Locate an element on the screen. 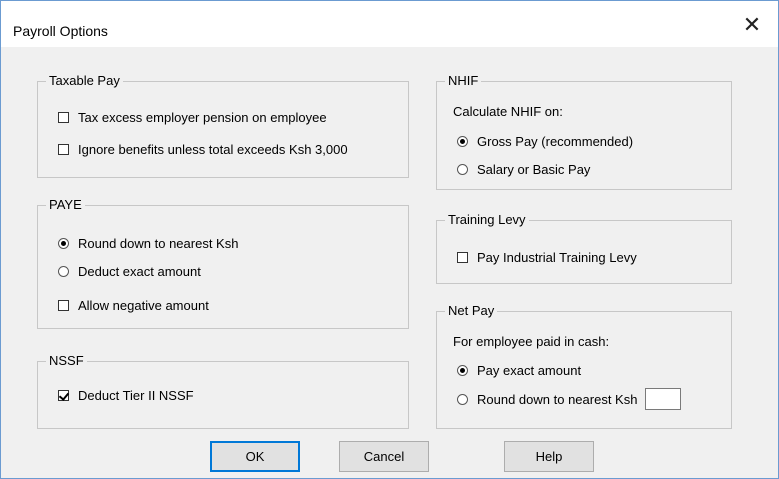  title-bar: Payroll Options ✕ is located at coordinates (389, 24).